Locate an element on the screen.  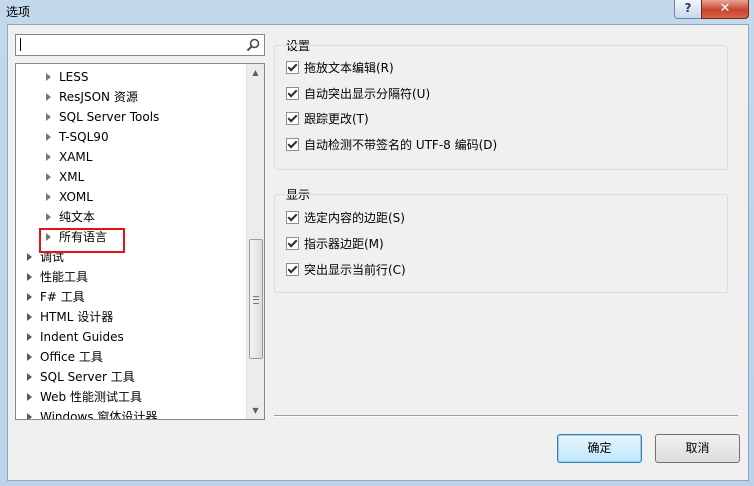
tree-item-performance-tools: 性能工具 is located at coordinates (57, 277).